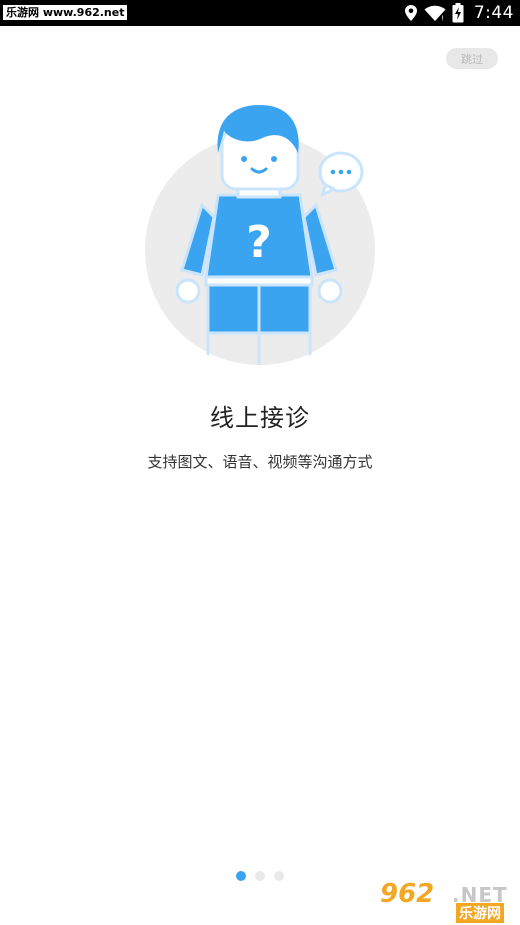 The height and width of the screenshot is (925, 520). I want to click on watermark-logo: 962, so click(407, 894).